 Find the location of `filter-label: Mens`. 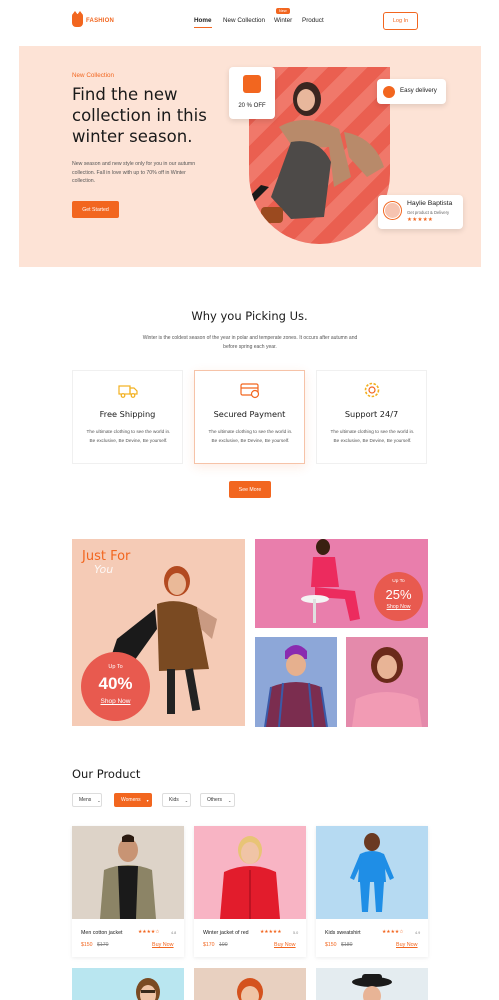

filter-label: Mens is located at coordinates (85, 800).